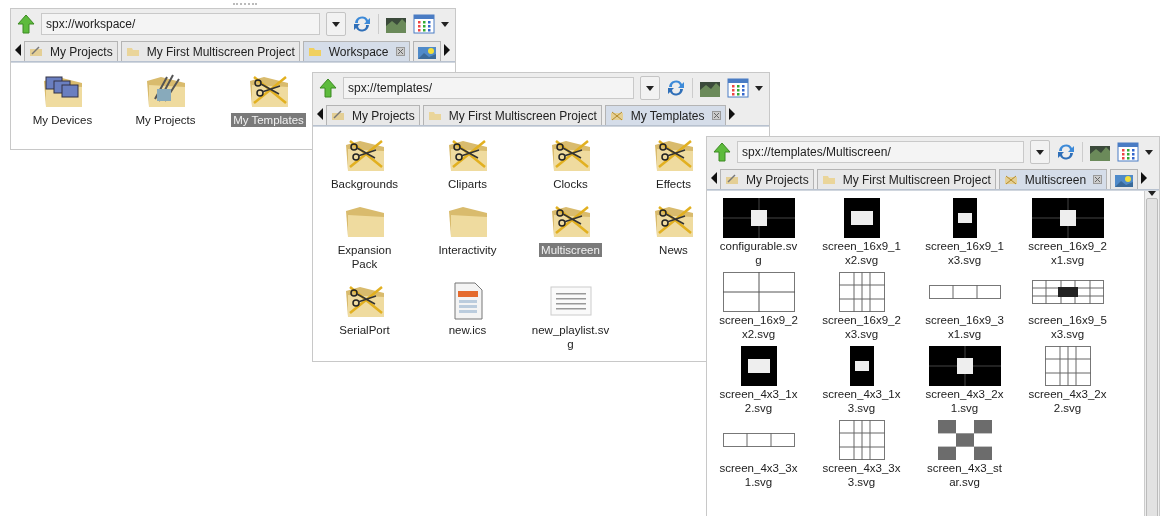 Image resolution: width=1160 pixels, height=516 pixels. What do you see at coordinates (1067, 327) in the screenshot?
I see `file-name: screen_16x9_5x3.svg` at bounding box center [1067, 327].